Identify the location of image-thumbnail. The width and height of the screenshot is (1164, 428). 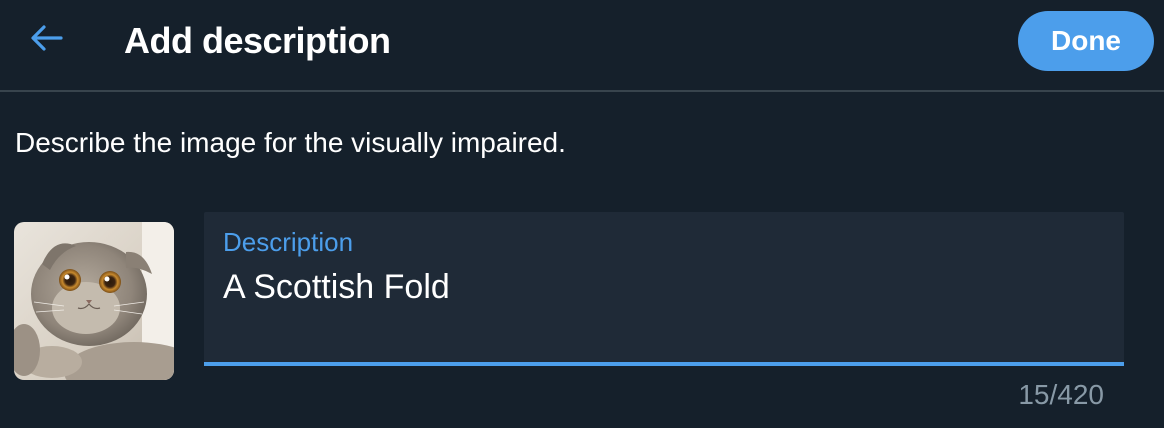
(94, 301).